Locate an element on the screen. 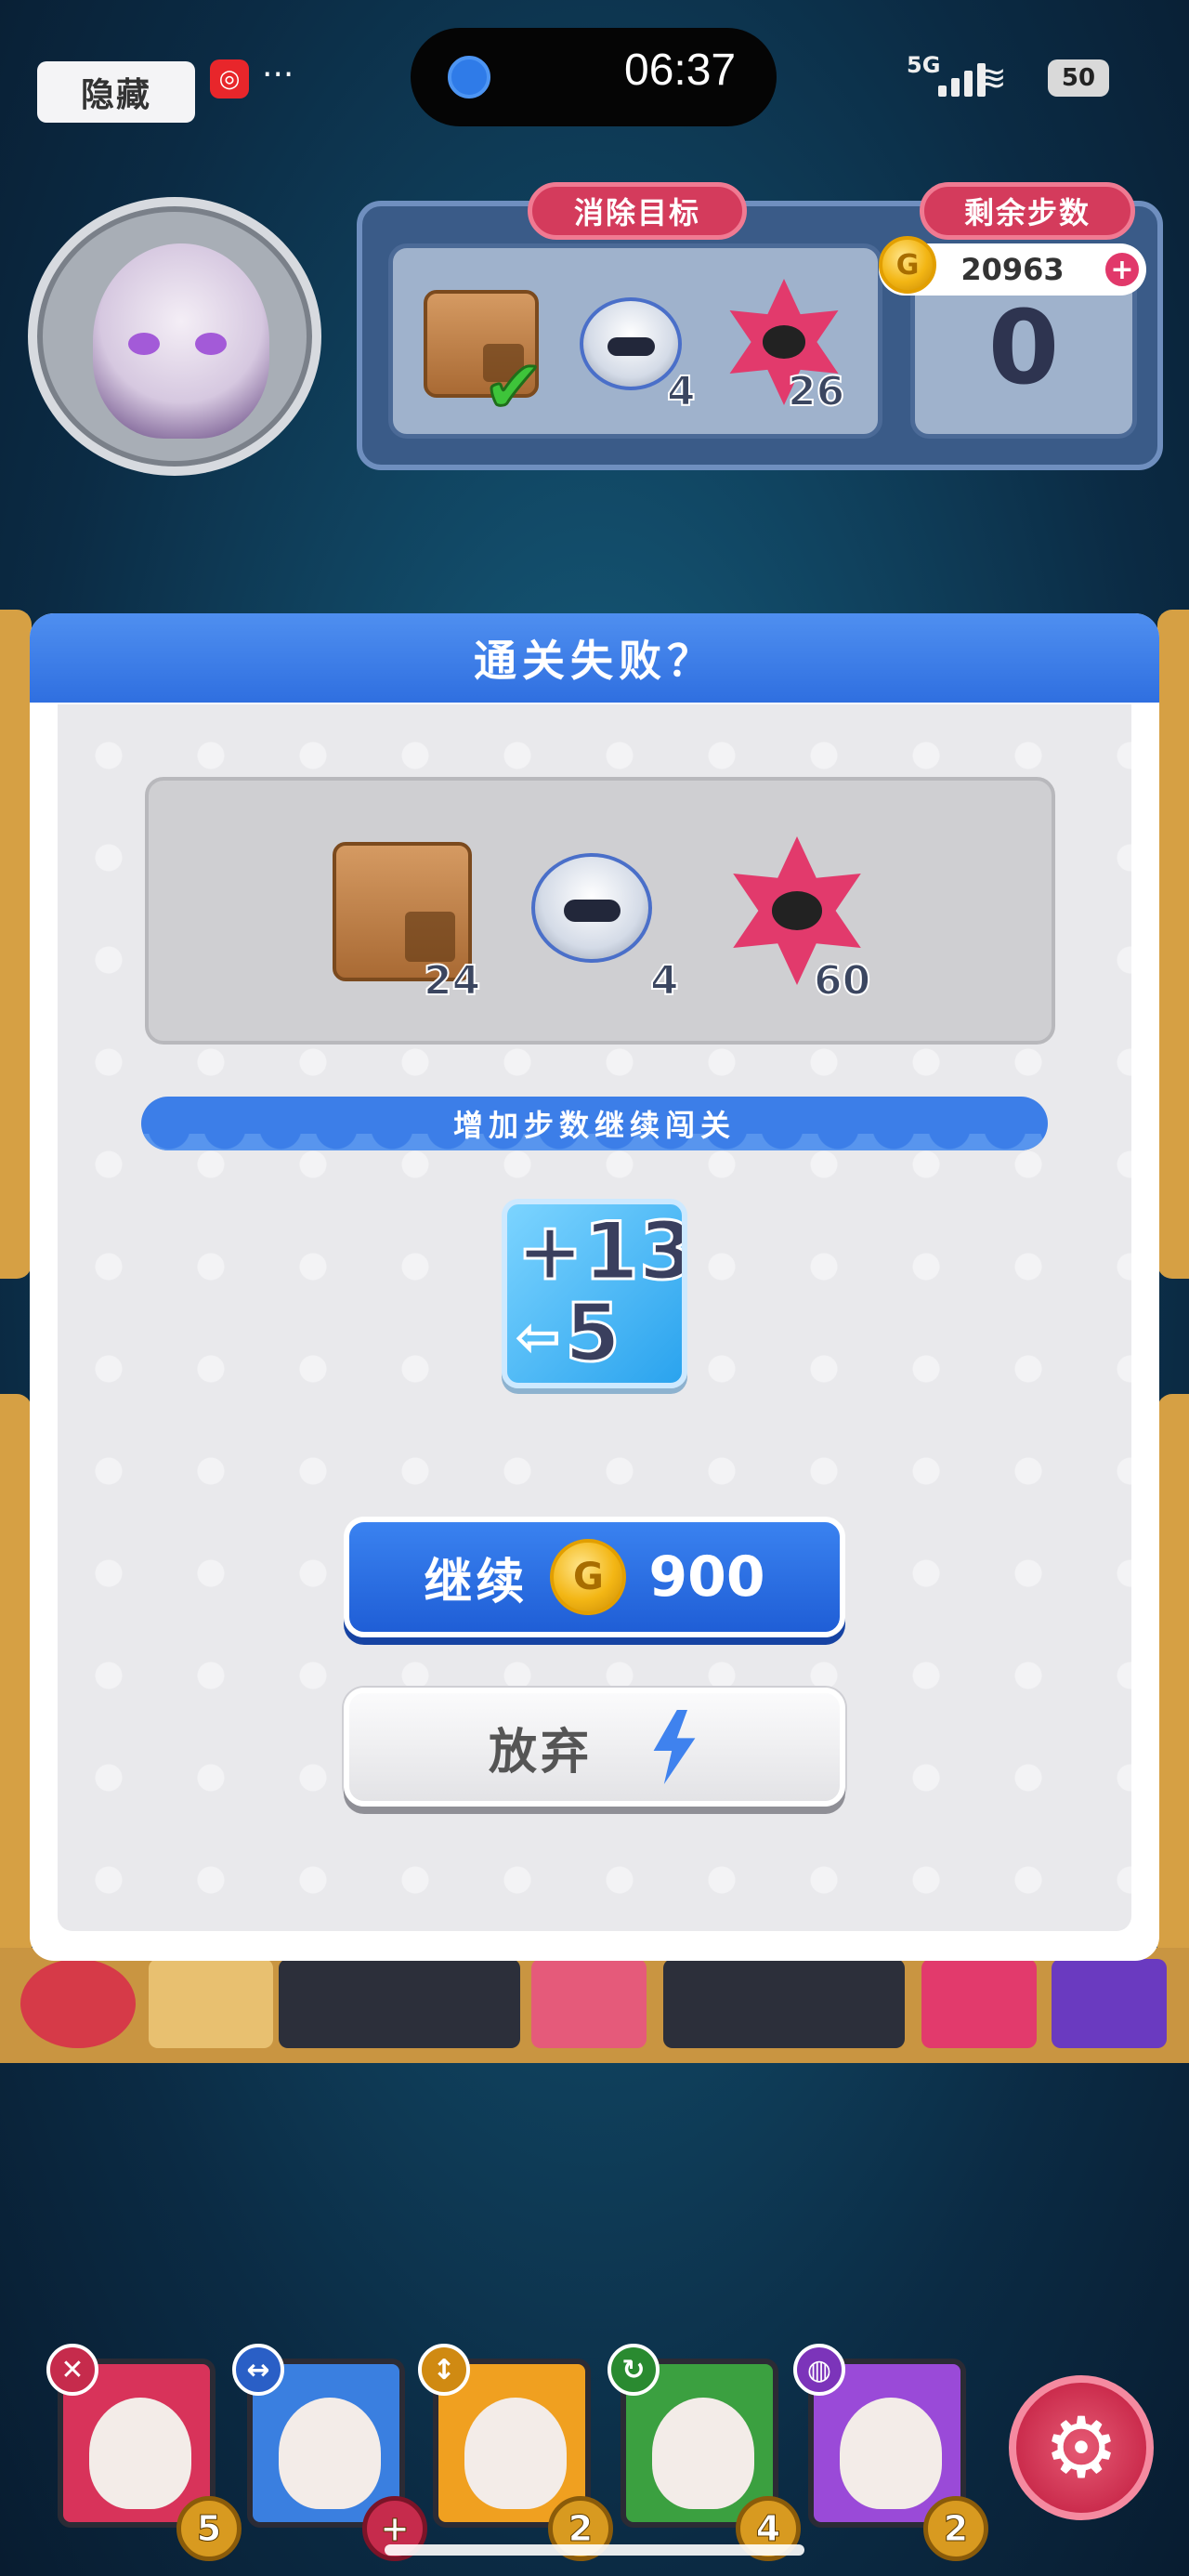 This screenshot has width=1189, height=2576. goal-count: 24 is located at coordinates (452, 980).